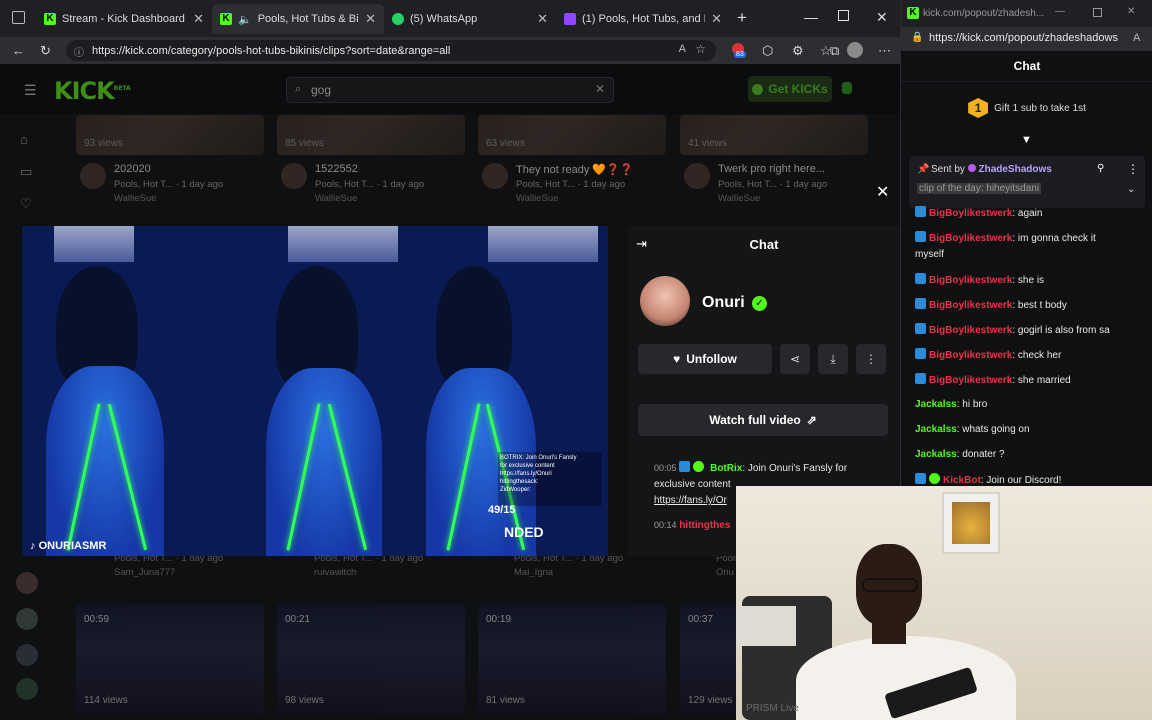  I want to click on tab-whatsapp: (5) WhatsApp ✕, so click(470, 19).